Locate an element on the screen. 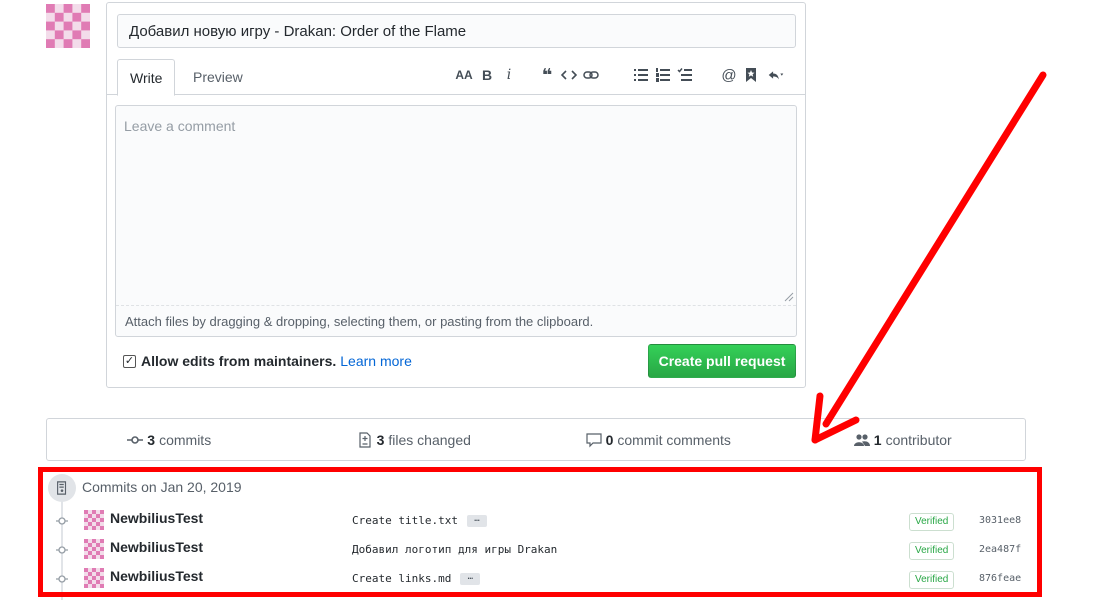 The image size is (1098, 602). commits-label: commits is located at coordinates (185, 439).